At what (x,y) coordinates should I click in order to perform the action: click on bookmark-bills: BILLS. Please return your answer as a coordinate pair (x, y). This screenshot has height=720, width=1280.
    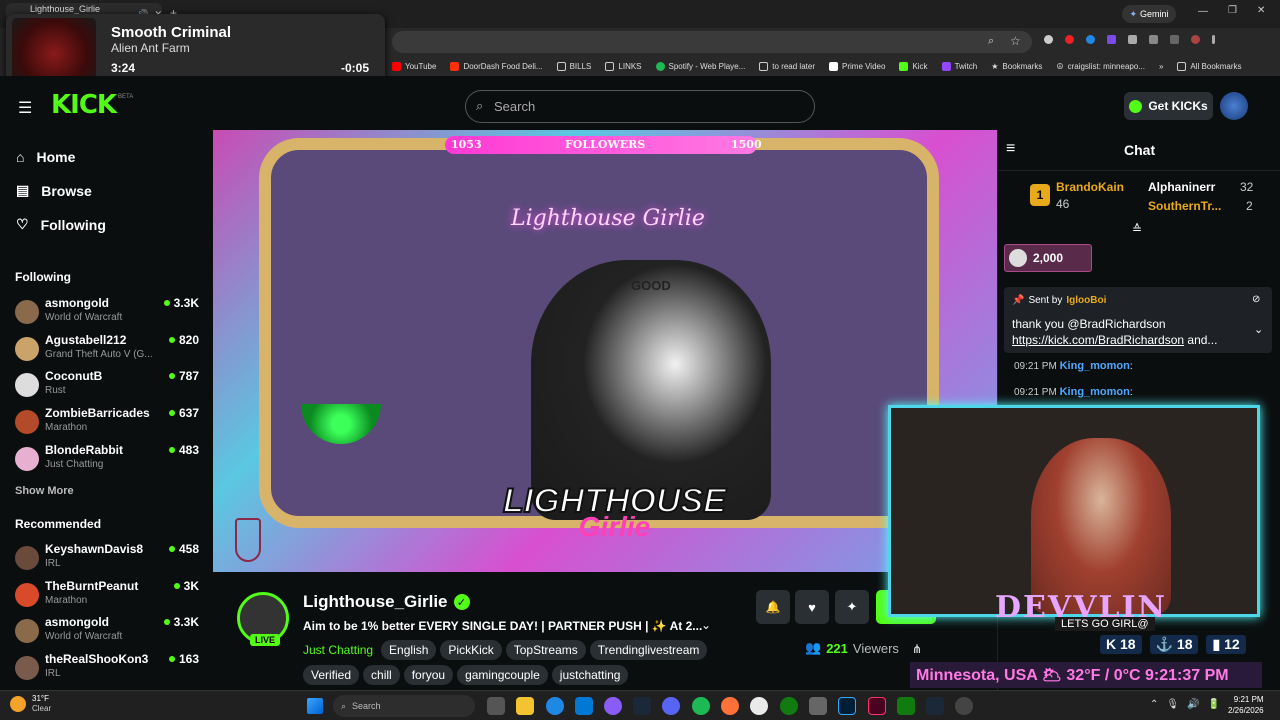
    Looking at the image, I should click on (573, 66).